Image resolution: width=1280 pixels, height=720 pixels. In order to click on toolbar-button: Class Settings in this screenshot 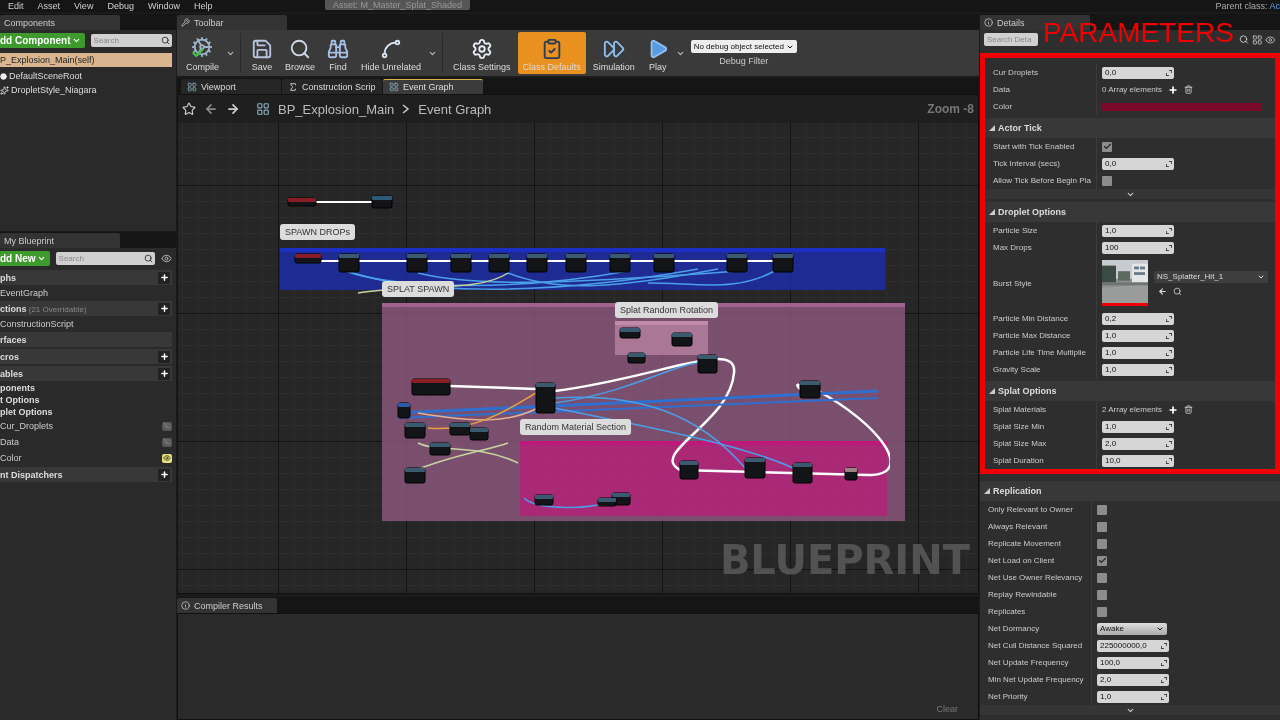, I will do `click(482, 53)`.